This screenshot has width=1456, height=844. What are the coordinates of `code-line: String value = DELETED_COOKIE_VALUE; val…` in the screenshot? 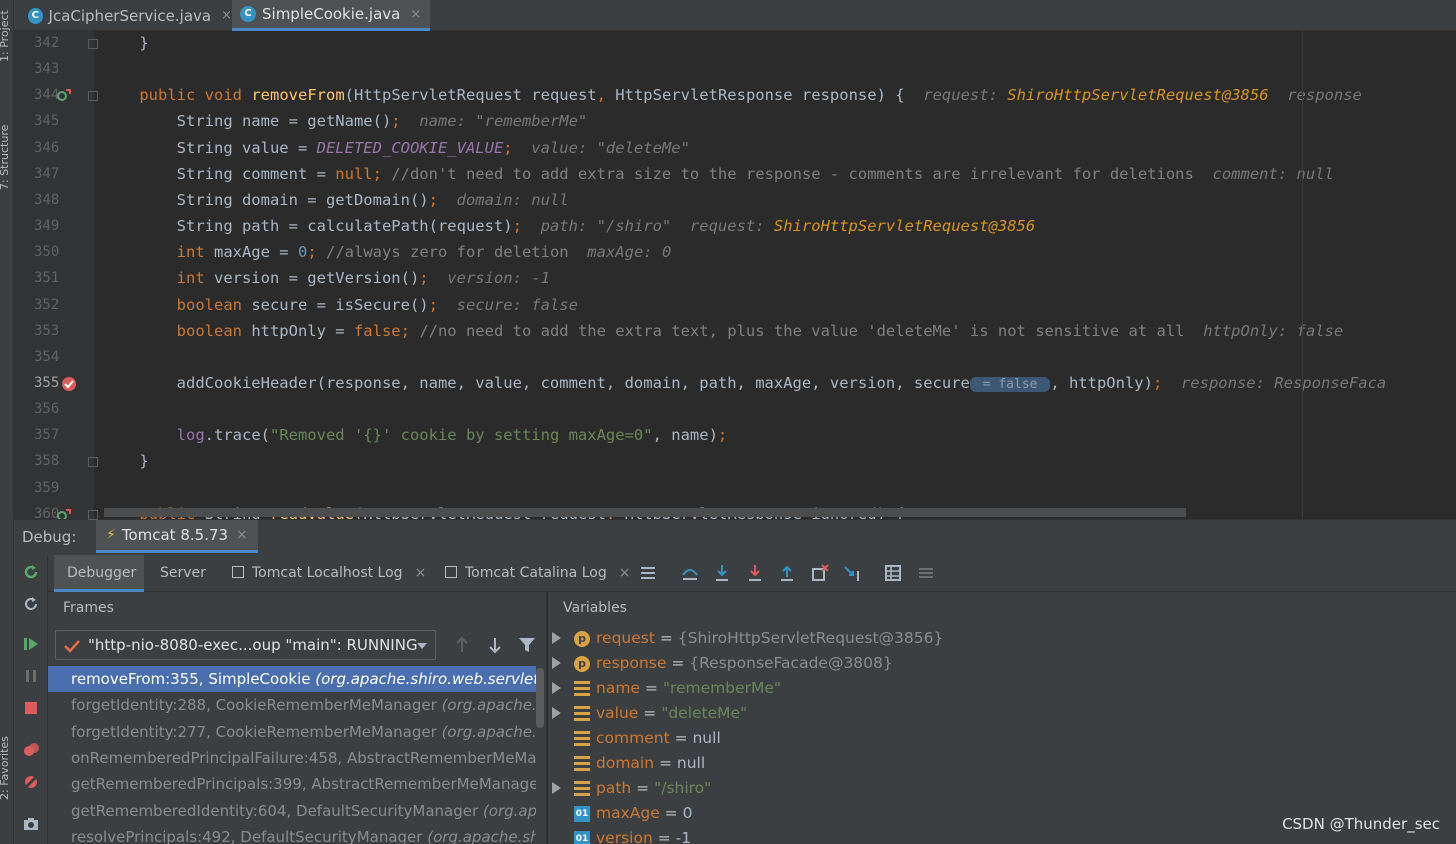 It's located at (396, 148).